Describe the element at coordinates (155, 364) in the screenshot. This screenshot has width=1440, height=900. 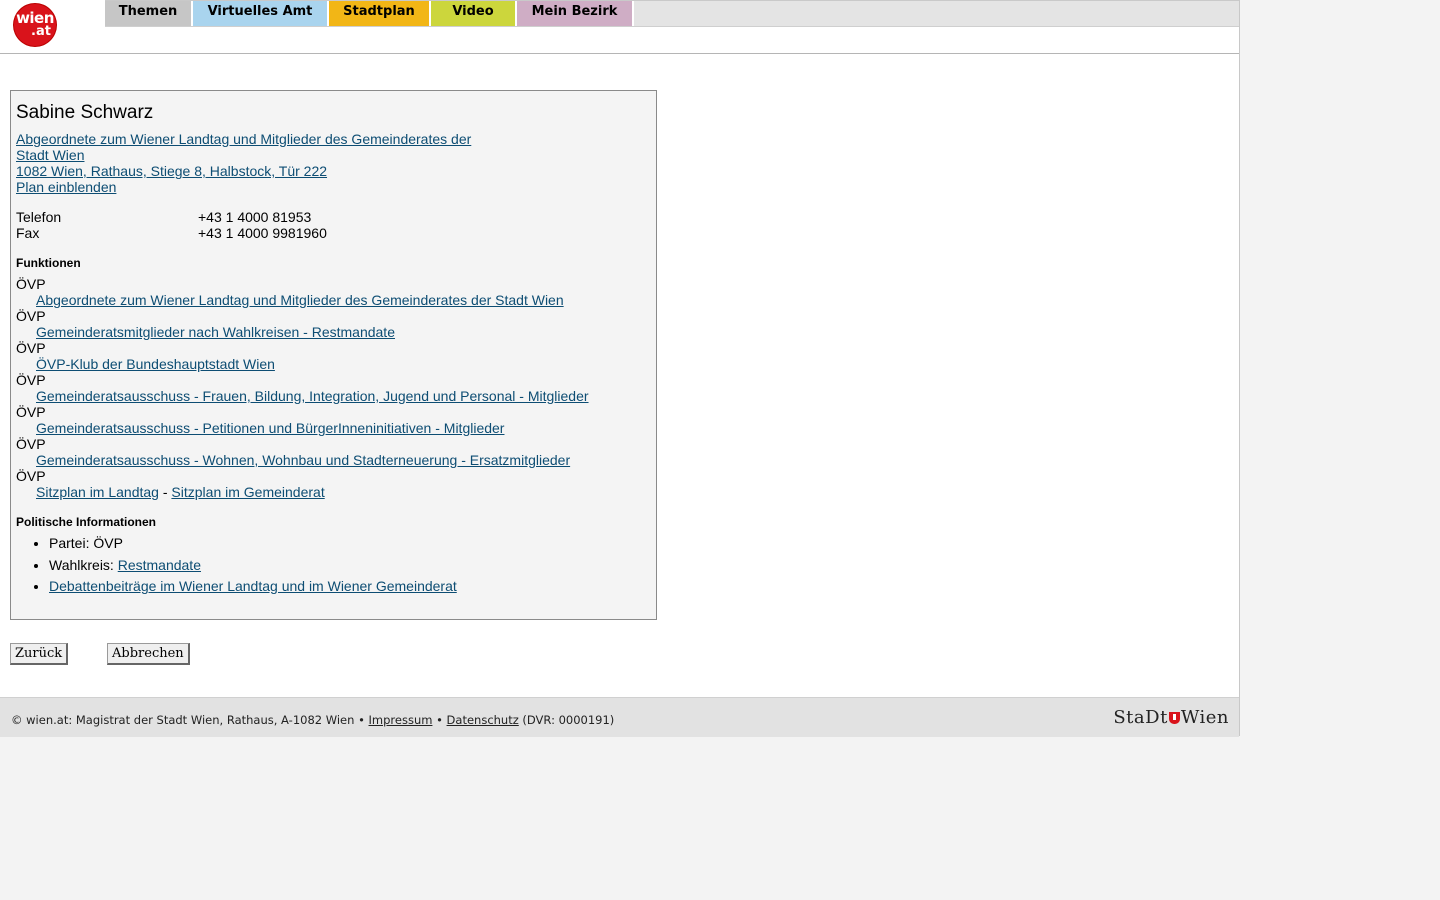
I see `function-link: ÖVP-Klub der Bundeshauptstadt Wien` at that location.